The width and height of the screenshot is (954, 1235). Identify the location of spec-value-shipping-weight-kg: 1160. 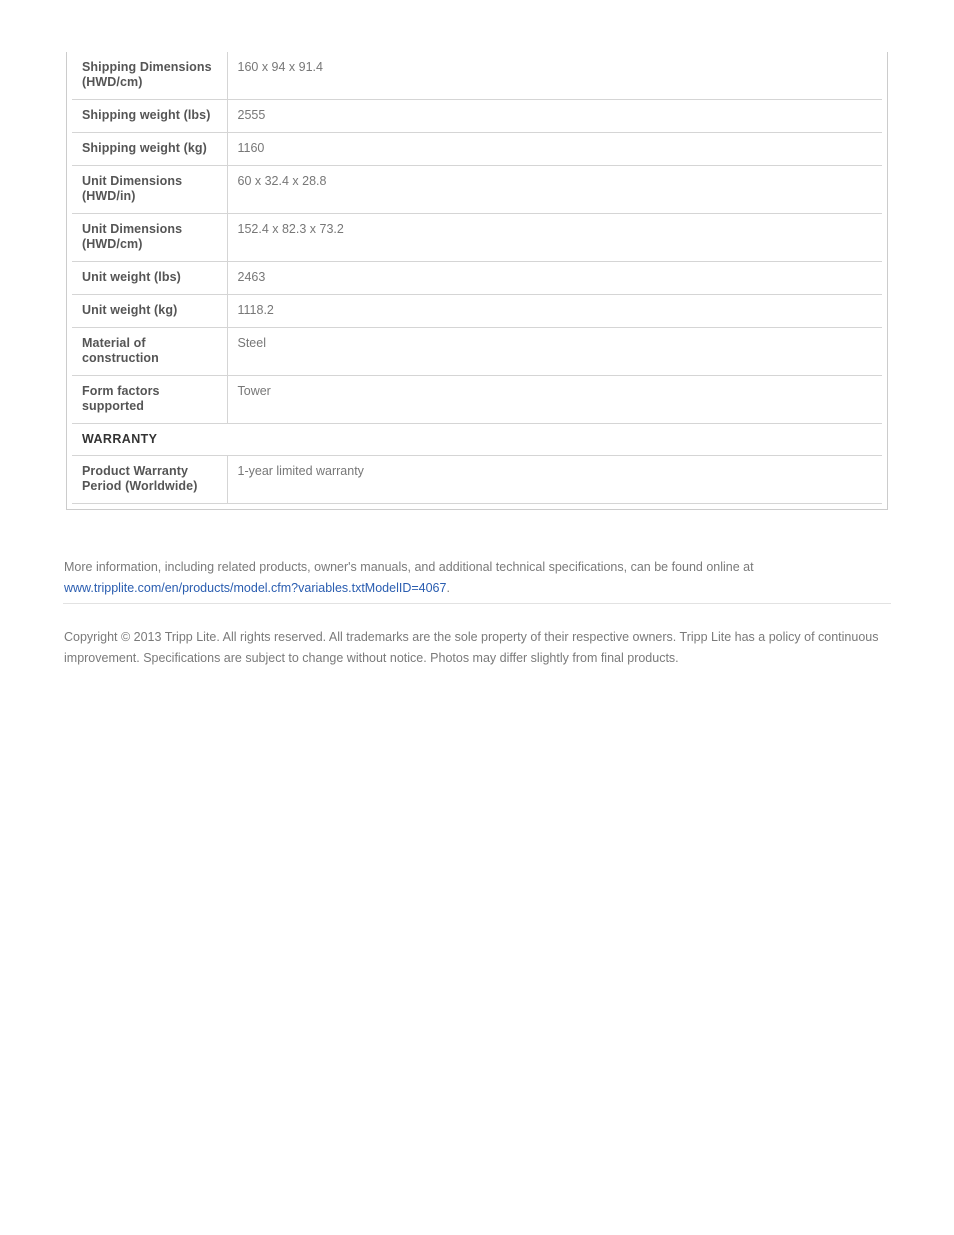
(554, 149).